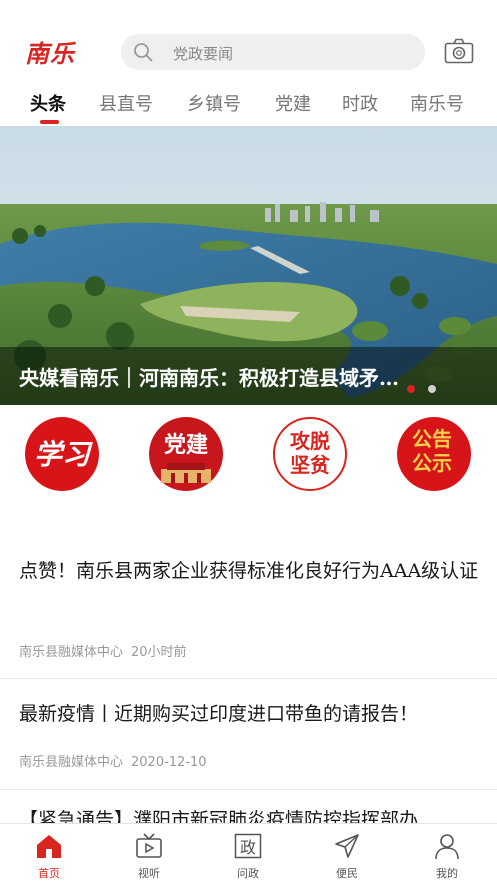 The width and height of the screenshot is (497, 883). I want to click on app-logo: 南乐, so click(50, 51).